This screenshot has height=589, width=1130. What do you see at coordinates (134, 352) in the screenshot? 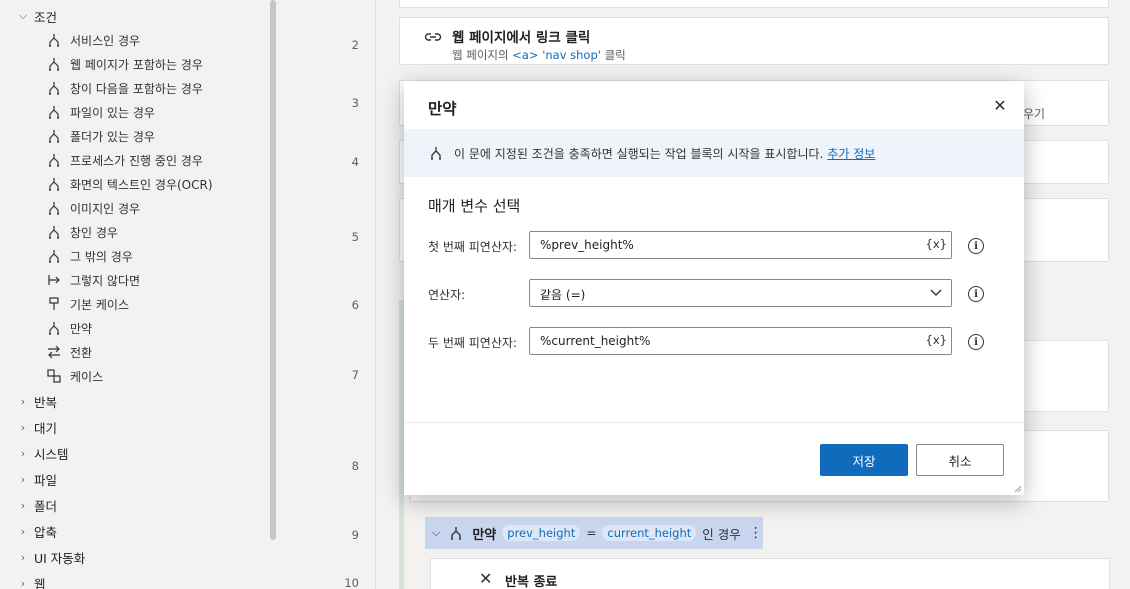
I see `sidebar-action-item: 전환` at bounding box center [134, 352].